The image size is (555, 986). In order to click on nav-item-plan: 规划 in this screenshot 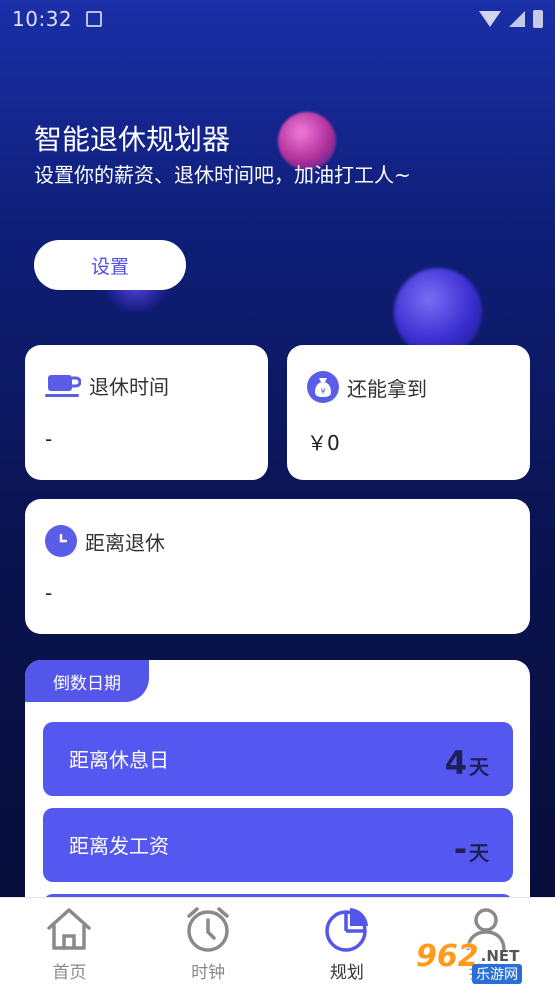, I will do `click(347, 942)`.